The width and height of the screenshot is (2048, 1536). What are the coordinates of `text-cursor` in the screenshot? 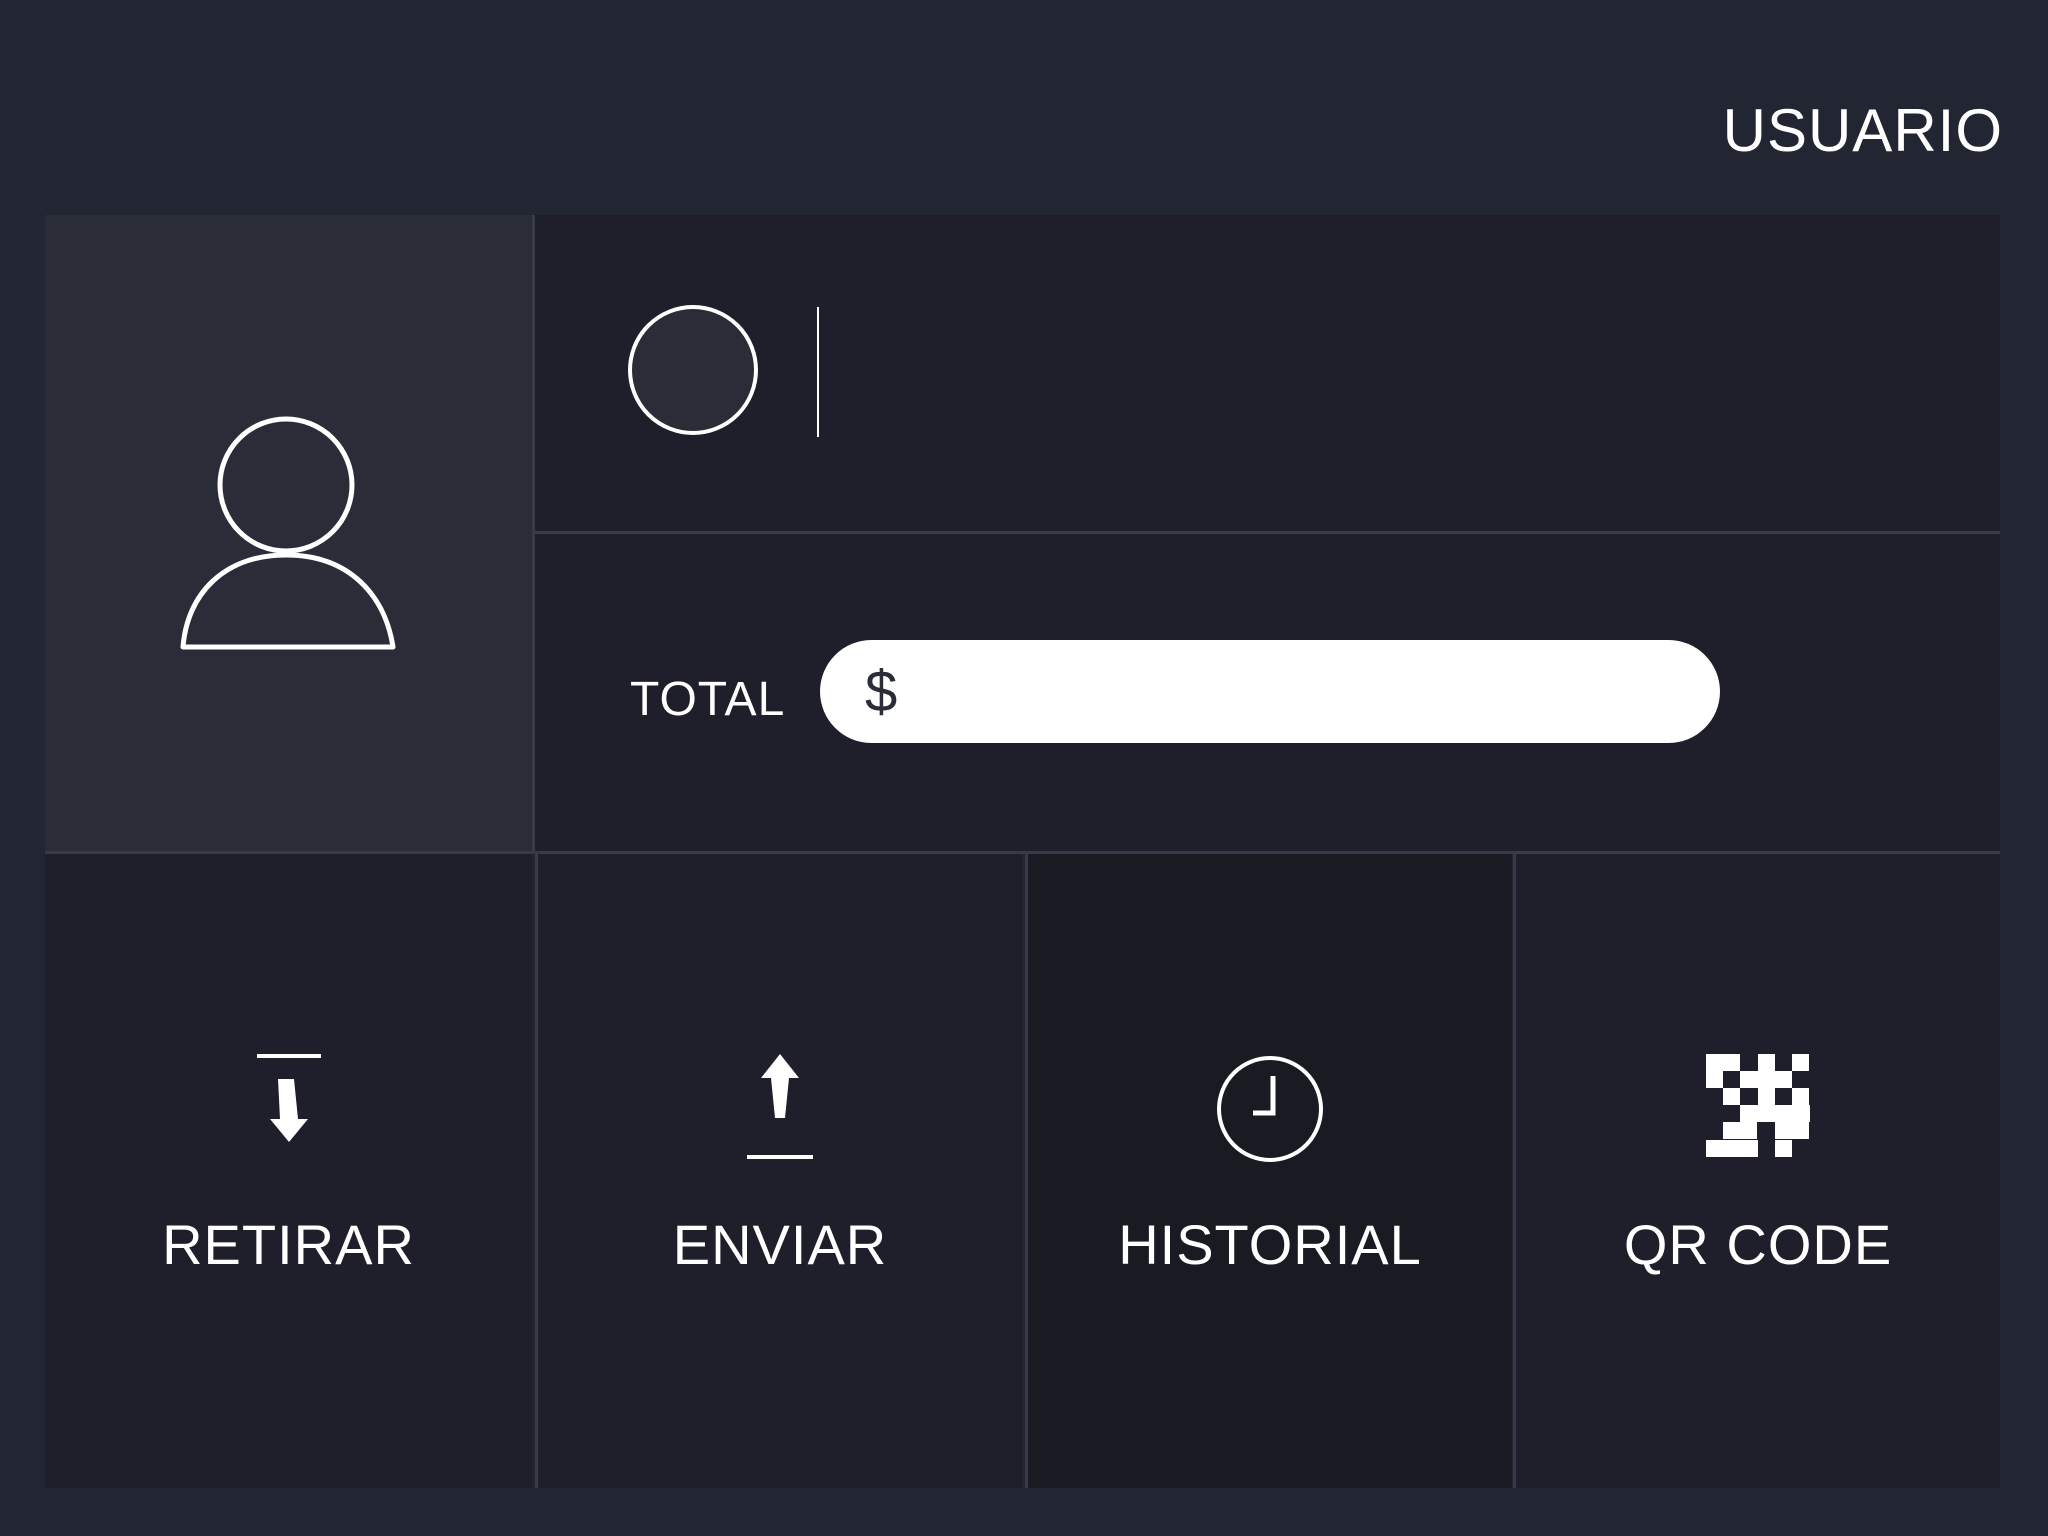 It's located at (818, 372).